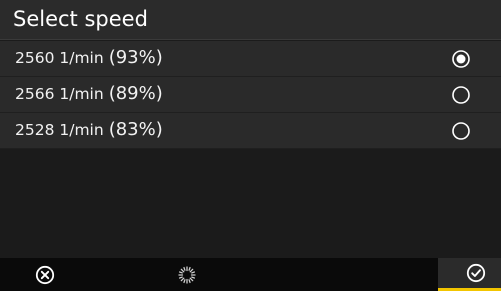 The image size is (501, 291). What do you see at coordinates (135, 57) in the screenshot?
I see `speed-percent: (93%)` at bounding box center [135, 57].